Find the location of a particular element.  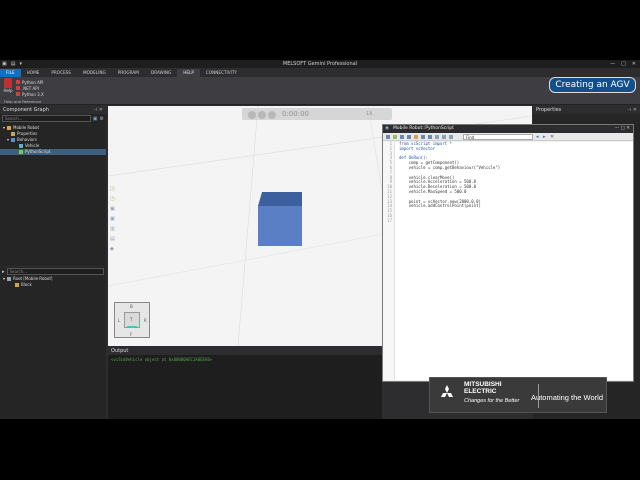

tab-connectivity: CONNECTIVITY is located at coordinates (221, 73).